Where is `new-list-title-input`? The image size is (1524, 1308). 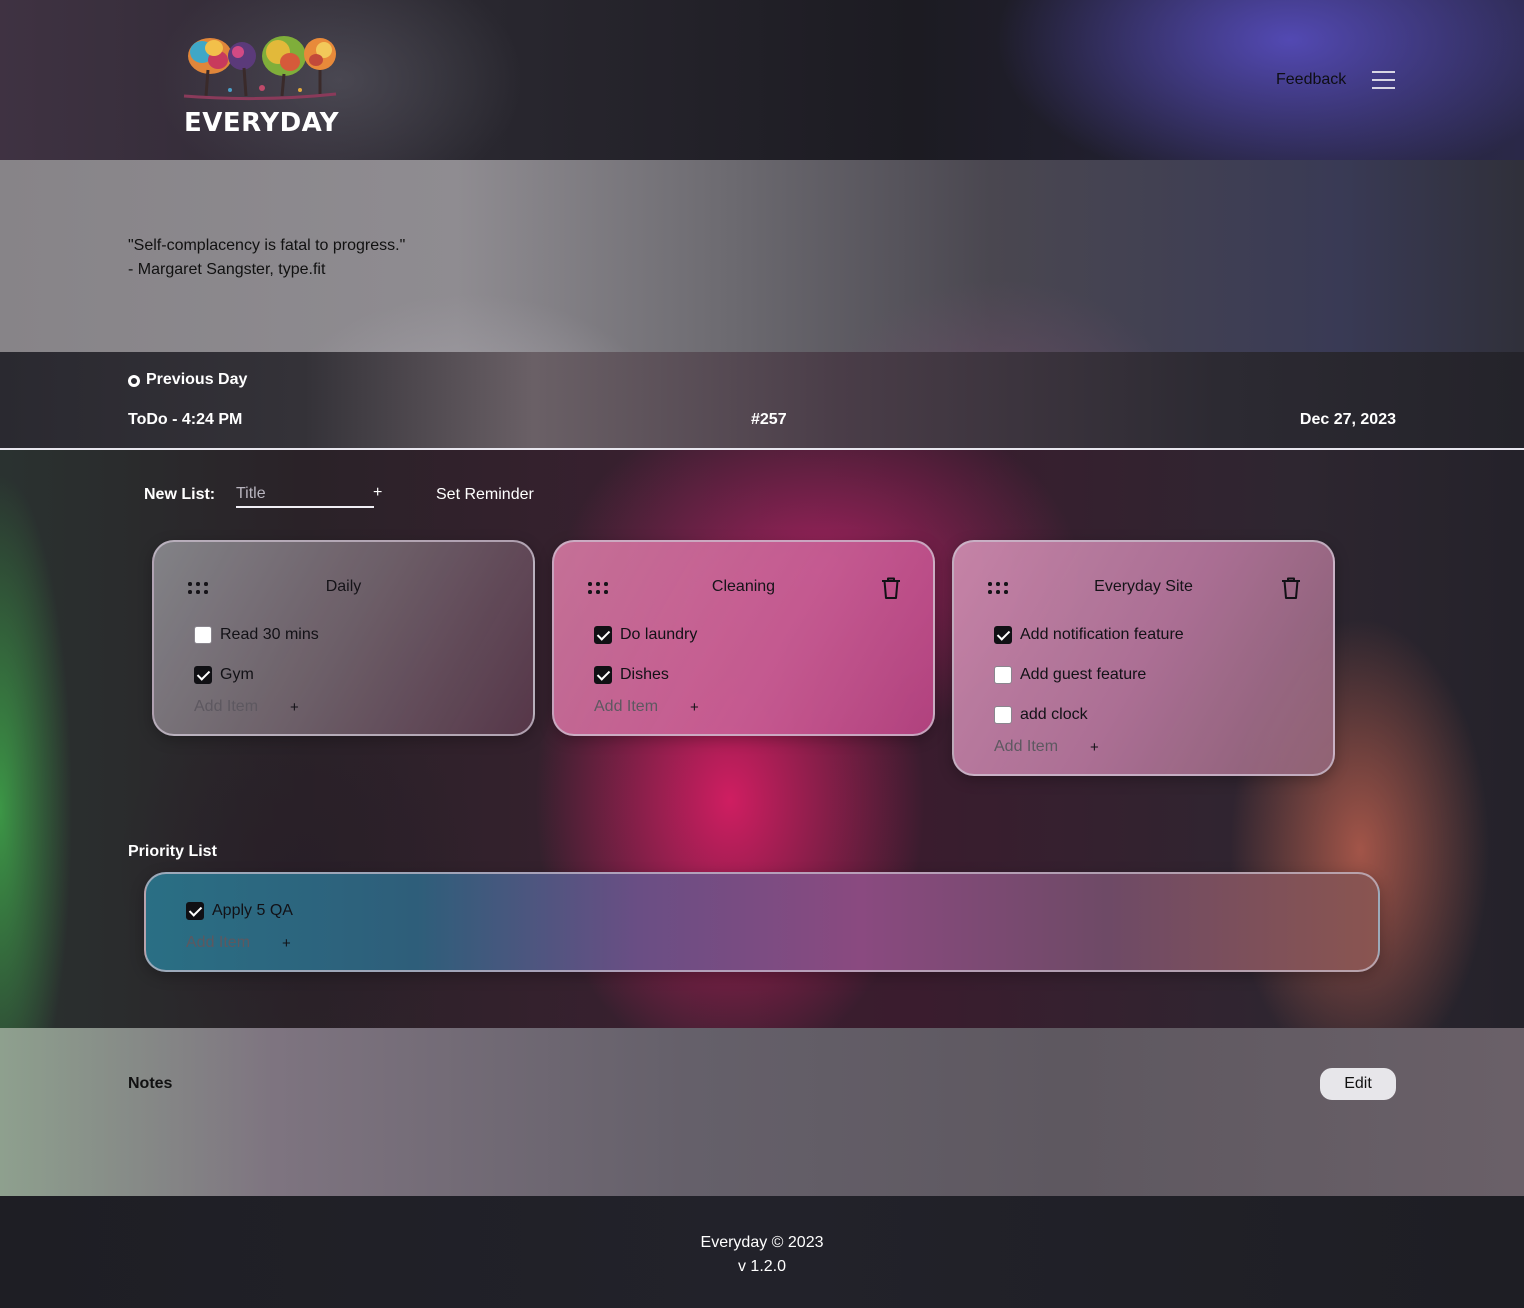
new-list-title-input is located at coordinates (305, 495).